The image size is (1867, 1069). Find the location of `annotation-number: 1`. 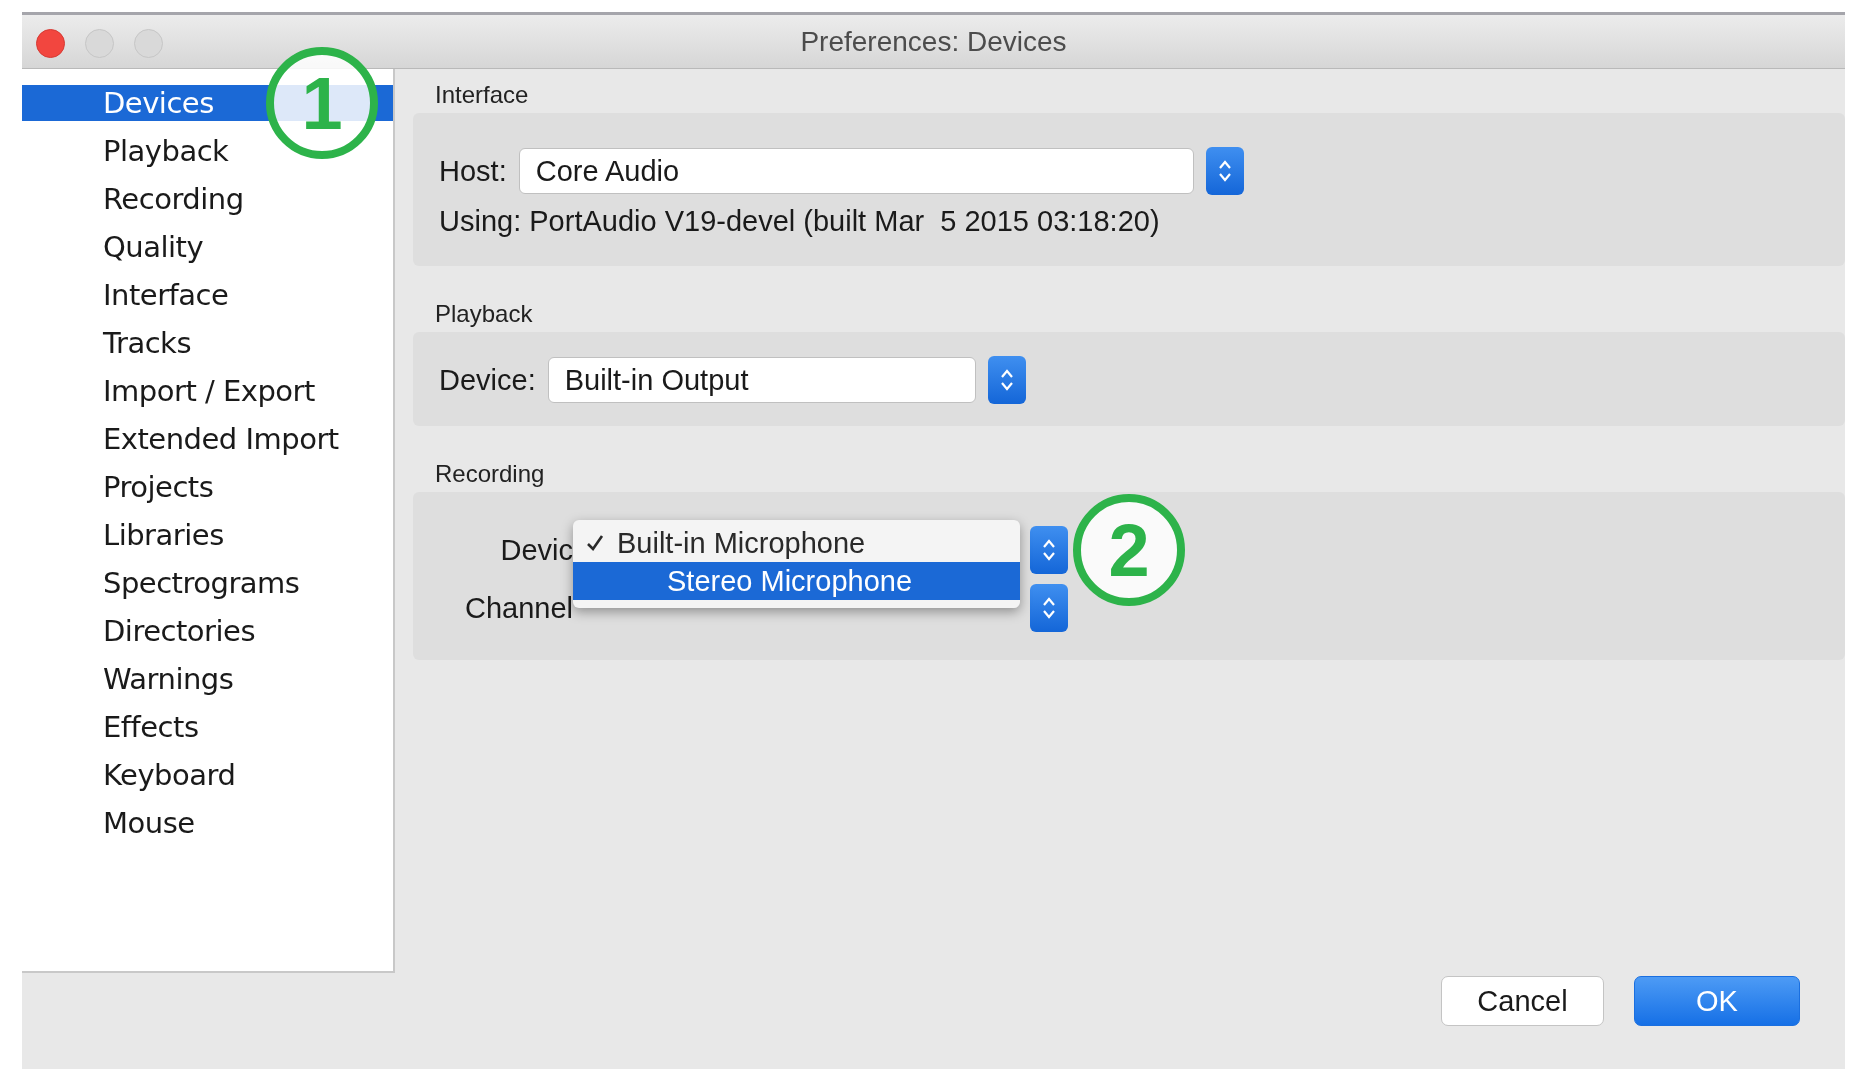

annotation-number: 1 is located at coordinates (322, 103).